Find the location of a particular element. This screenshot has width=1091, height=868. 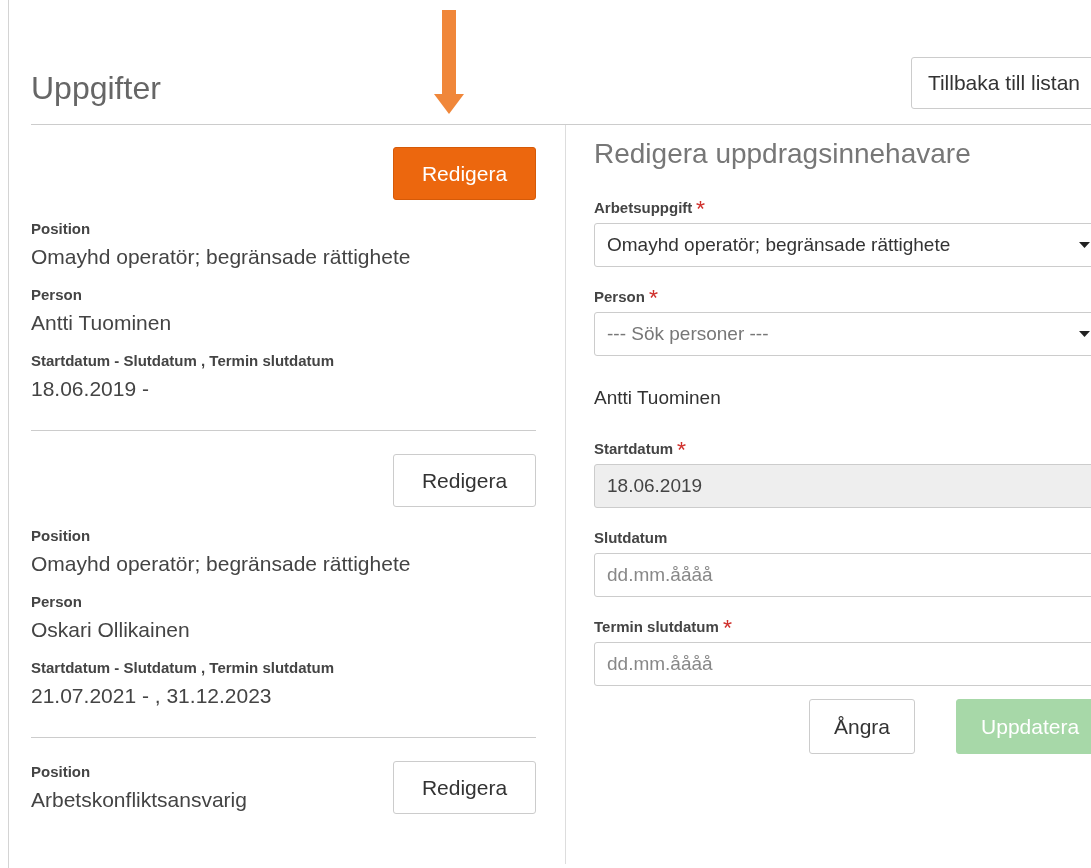

field-label: Arbetsuppgift is located at coordinates (643, 208).